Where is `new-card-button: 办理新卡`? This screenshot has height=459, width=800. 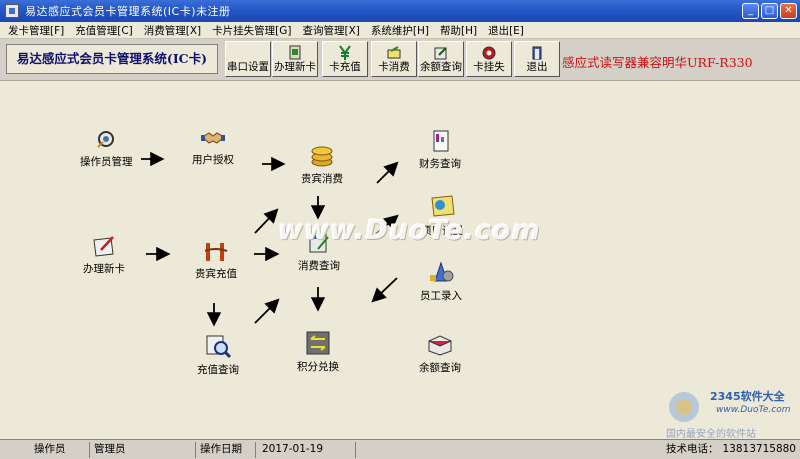
new-card-button: 办理新卡 is located at coordinates (295, 59).